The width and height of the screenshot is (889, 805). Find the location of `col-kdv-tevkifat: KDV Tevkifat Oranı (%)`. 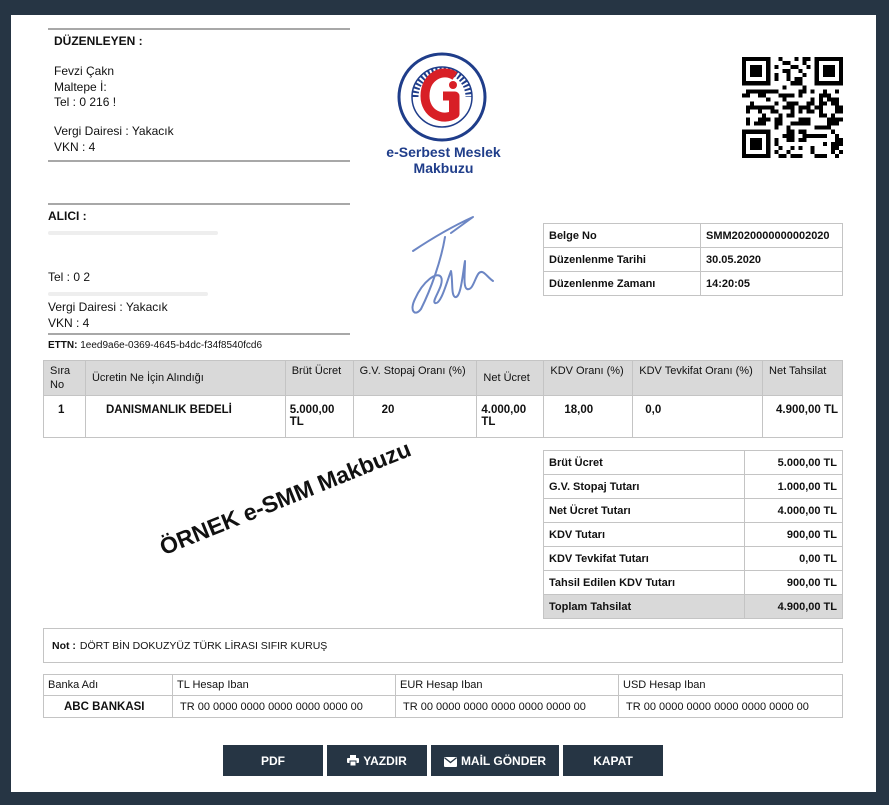

col-kdv-tevkifat: KDV Tevkifat Oranı (%) is located at coordinates (698, 378).